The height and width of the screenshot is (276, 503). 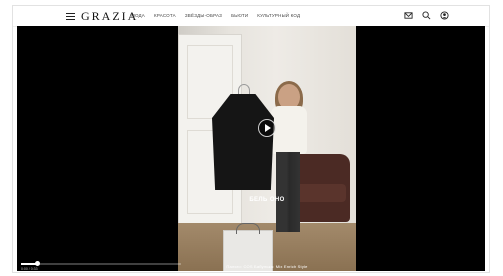 What do you see at coordinates (203, 15) in the screenshot?
I see `nav-item: звёзды-образ` at bounding box center [203, 15].